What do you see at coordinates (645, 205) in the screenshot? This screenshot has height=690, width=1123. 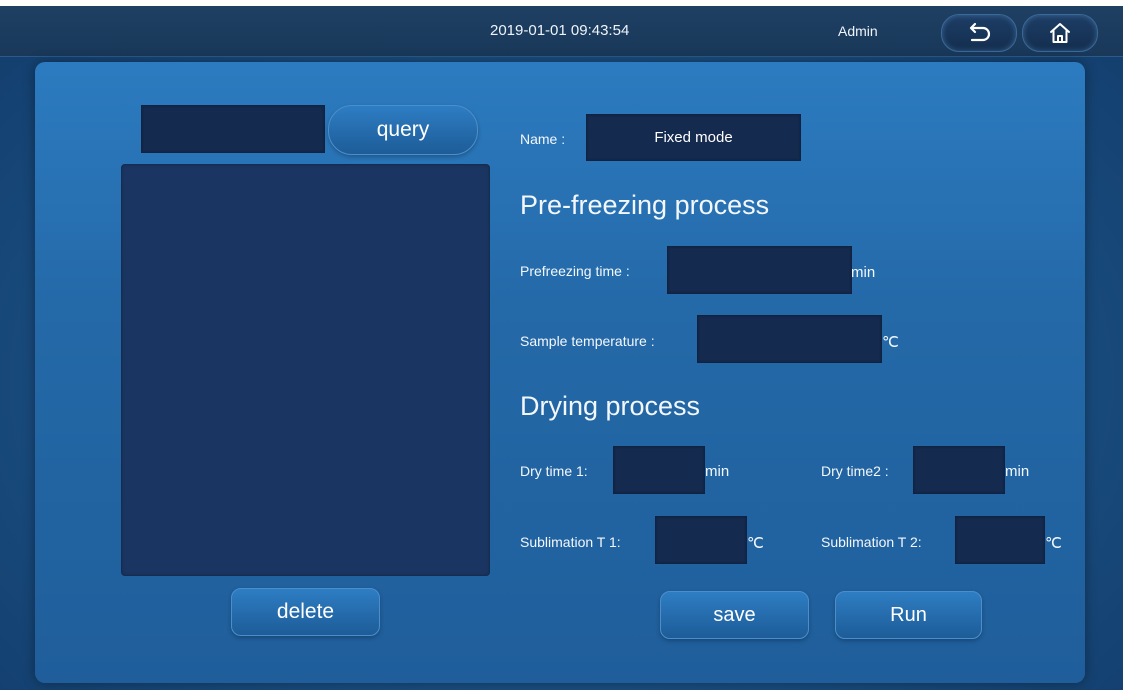 I see `prefreezing-title: Pre-freezing process` at bounding box center [645, 205].